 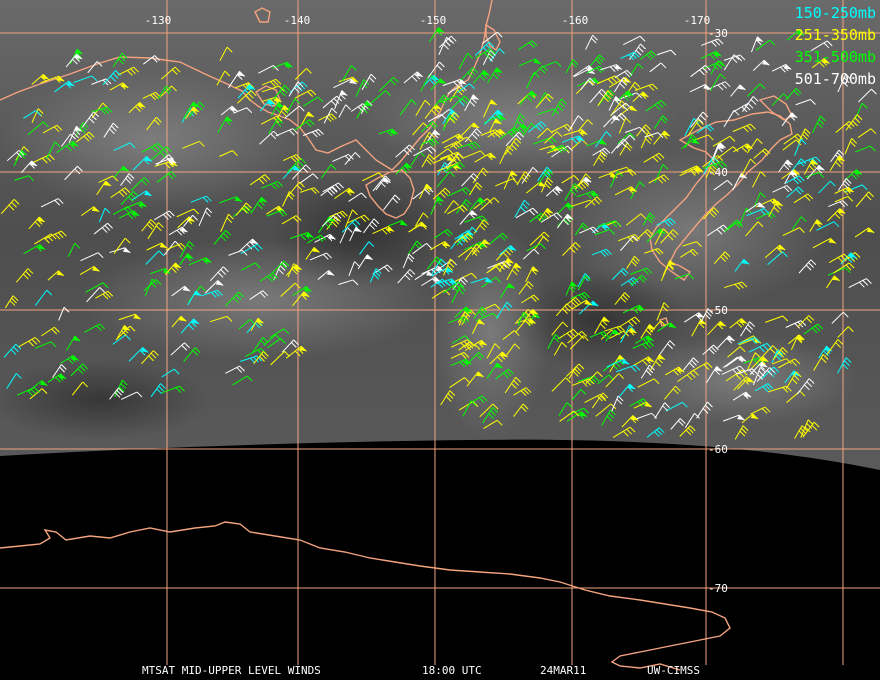 What do you see at coordinates (835, 13) in the screenshot?
I see `legend-item: 150-250mb` at bounding box center [835, 13].